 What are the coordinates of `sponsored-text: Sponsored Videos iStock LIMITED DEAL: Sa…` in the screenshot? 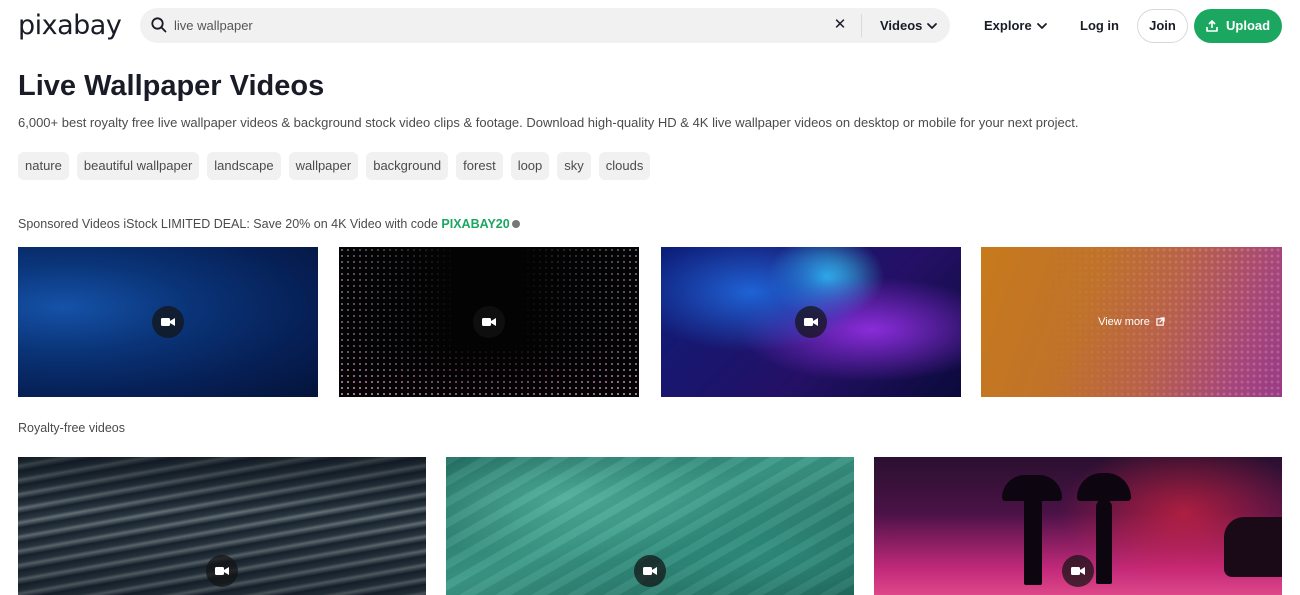 It's located at (230, 224).